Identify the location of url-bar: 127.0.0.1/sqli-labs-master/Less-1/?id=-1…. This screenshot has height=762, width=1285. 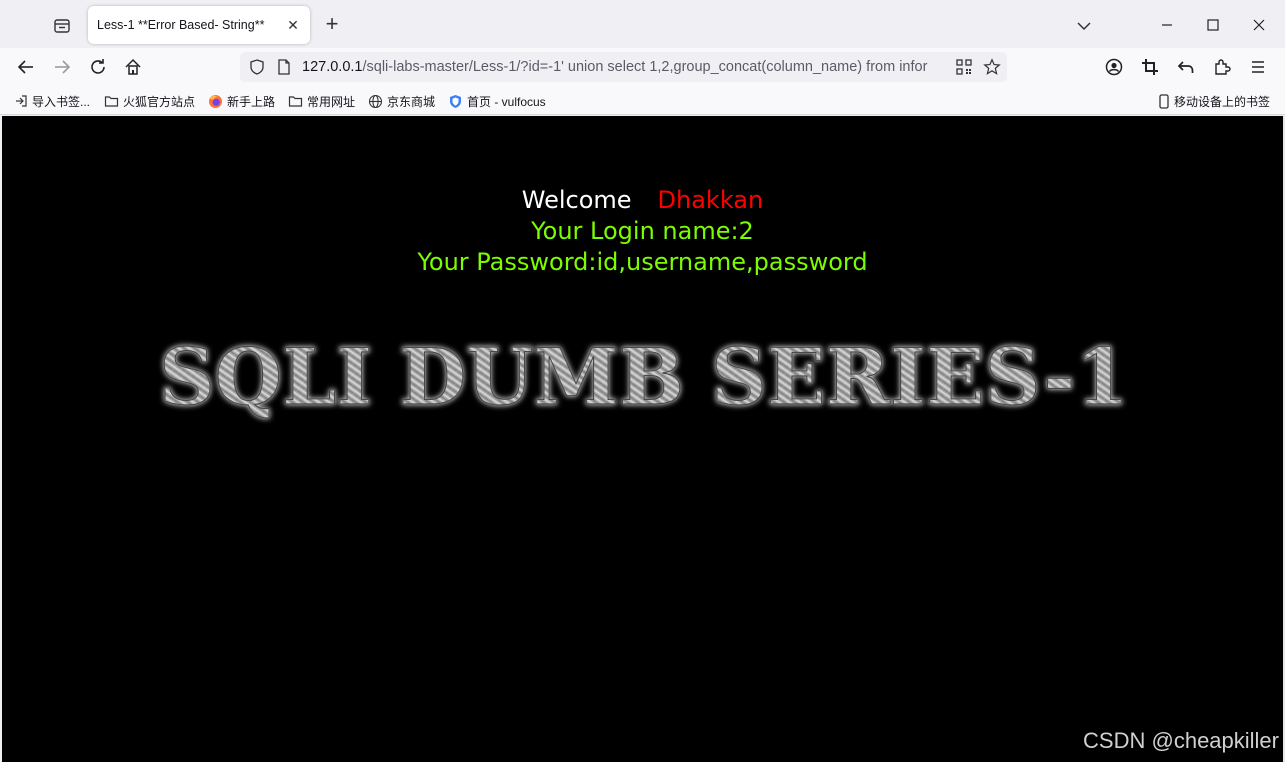
(623, 67).